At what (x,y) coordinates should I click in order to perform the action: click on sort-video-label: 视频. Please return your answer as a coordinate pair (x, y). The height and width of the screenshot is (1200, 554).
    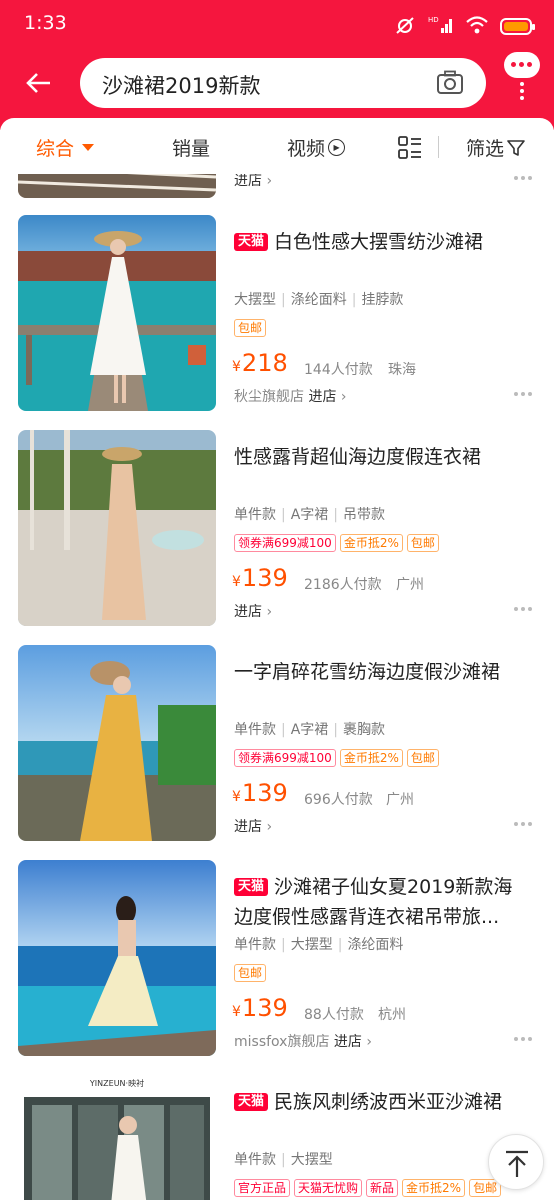
    Looking at the image, I should click on (306, 149).